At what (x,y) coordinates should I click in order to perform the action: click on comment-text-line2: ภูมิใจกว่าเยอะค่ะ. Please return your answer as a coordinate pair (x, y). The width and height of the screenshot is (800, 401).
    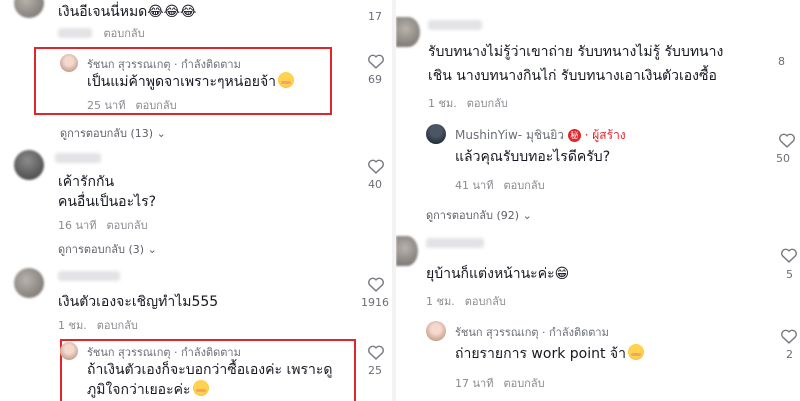
    Looking at the image, I should click on (148, 390).